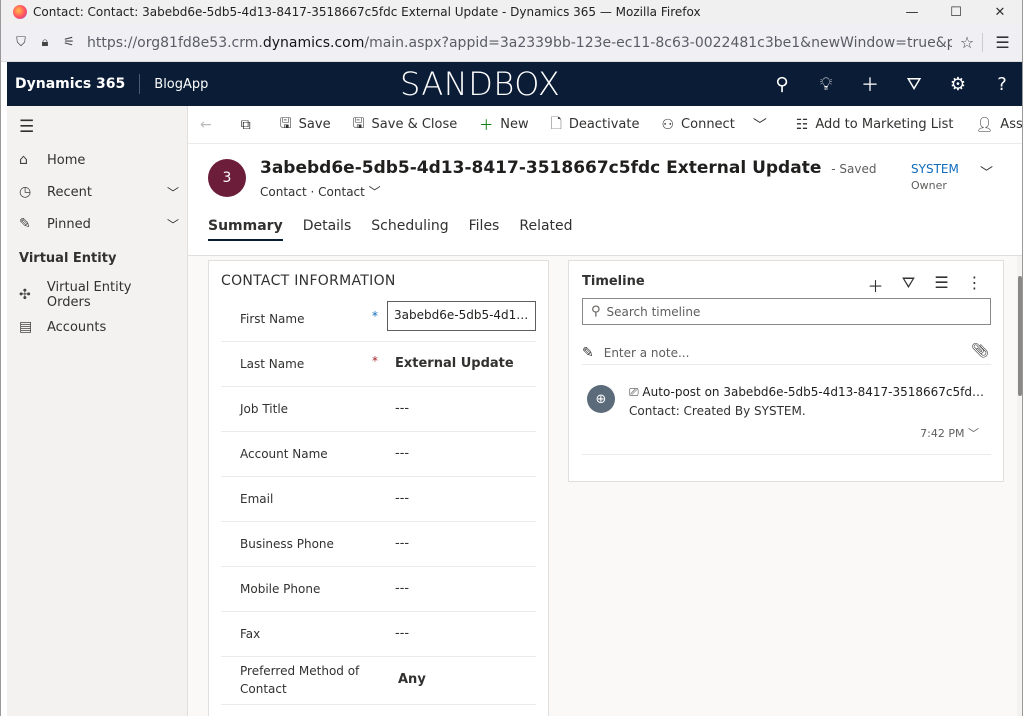  I want to click on header-expand-chevron-icon: ﹀, so click(986, 171).